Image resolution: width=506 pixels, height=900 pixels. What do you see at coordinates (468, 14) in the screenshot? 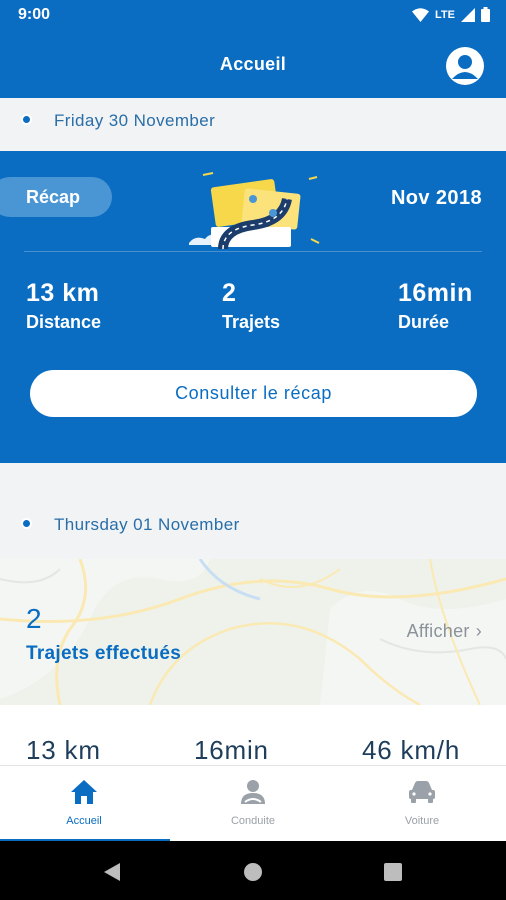
I see `signal-icon` at bounding box center [468, 14].